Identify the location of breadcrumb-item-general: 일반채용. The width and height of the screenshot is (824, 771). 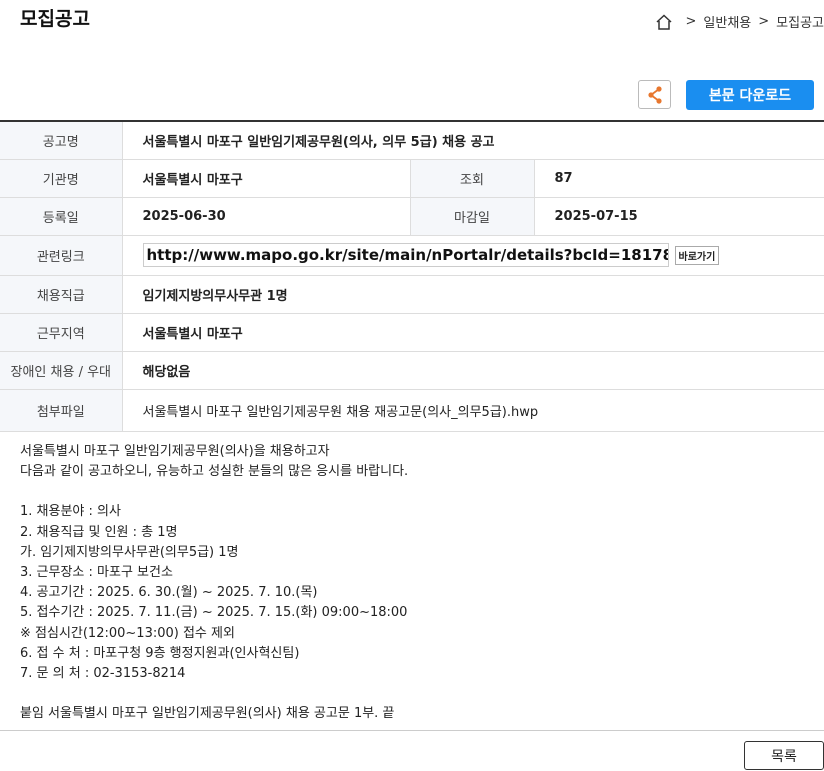
(727, 21).